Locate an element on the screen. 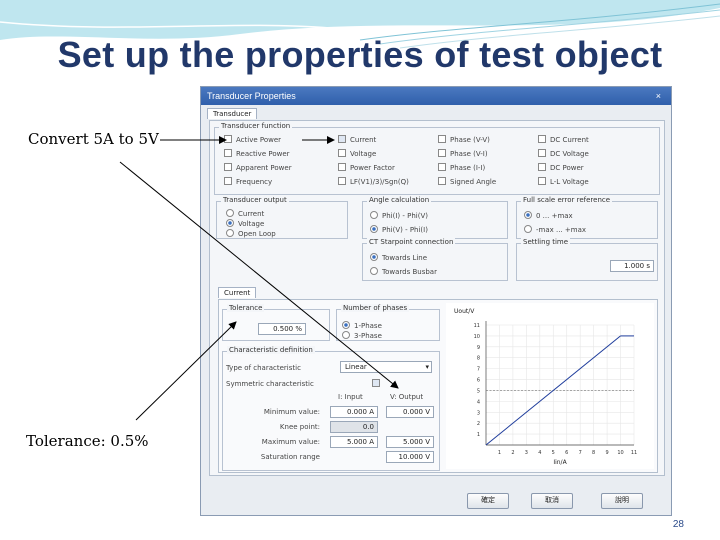  page-number: 28 is located at coordinates (678, 524).